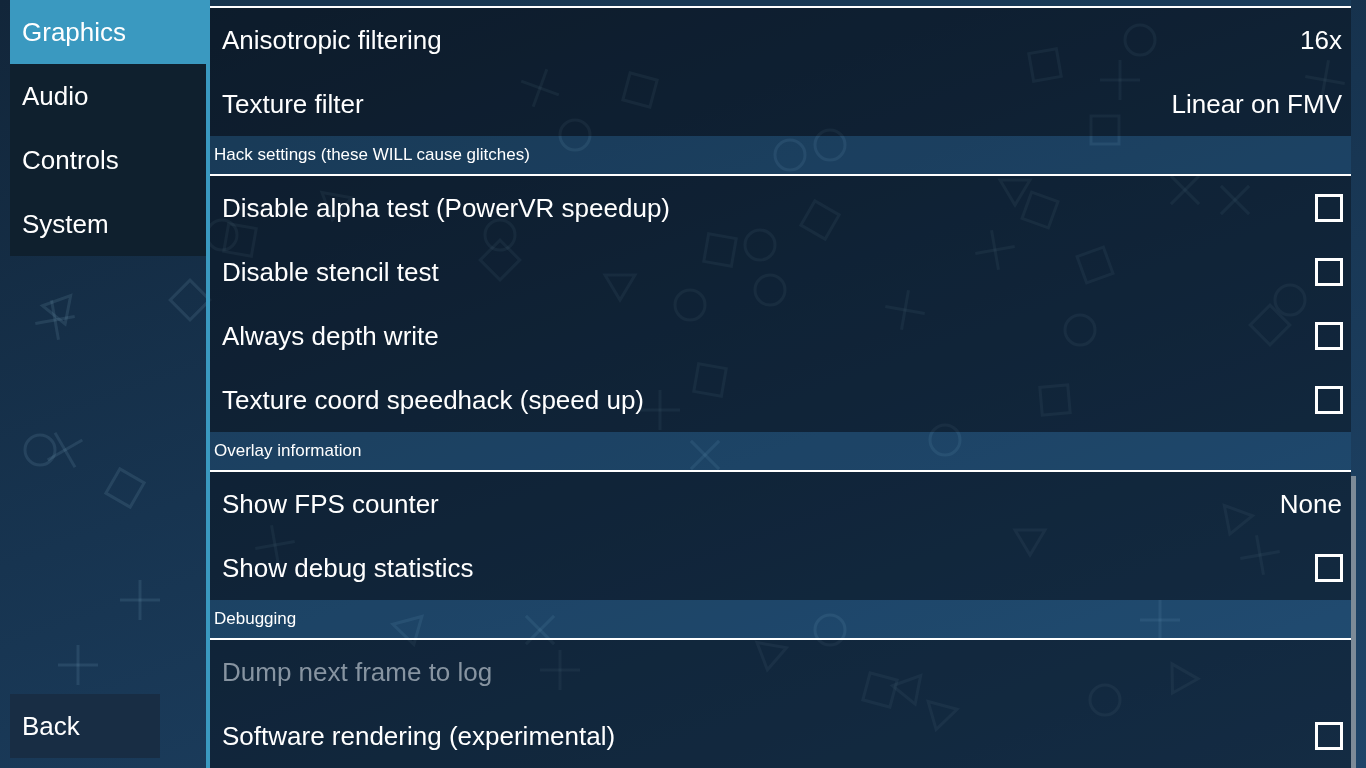  I want to click on setting-row: Always depth write, so click(780, 336).